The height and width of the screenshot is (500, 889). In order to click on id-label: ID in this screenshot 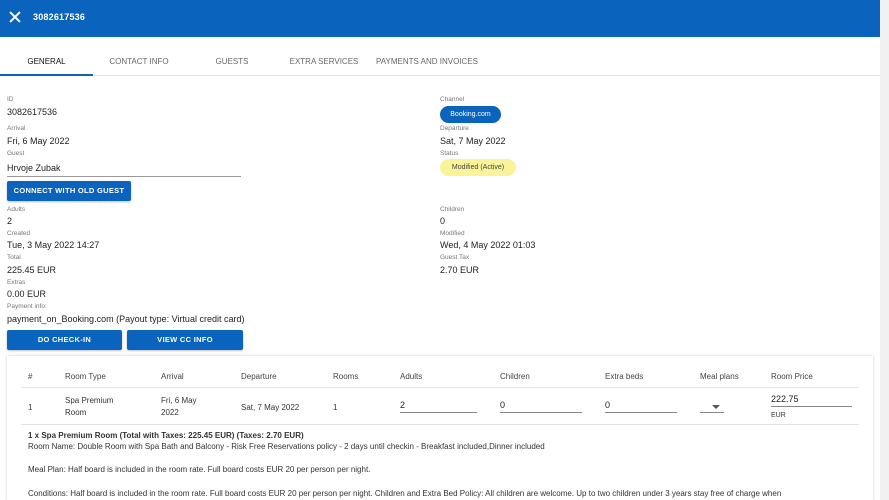, I will do `click(10, 99)`.